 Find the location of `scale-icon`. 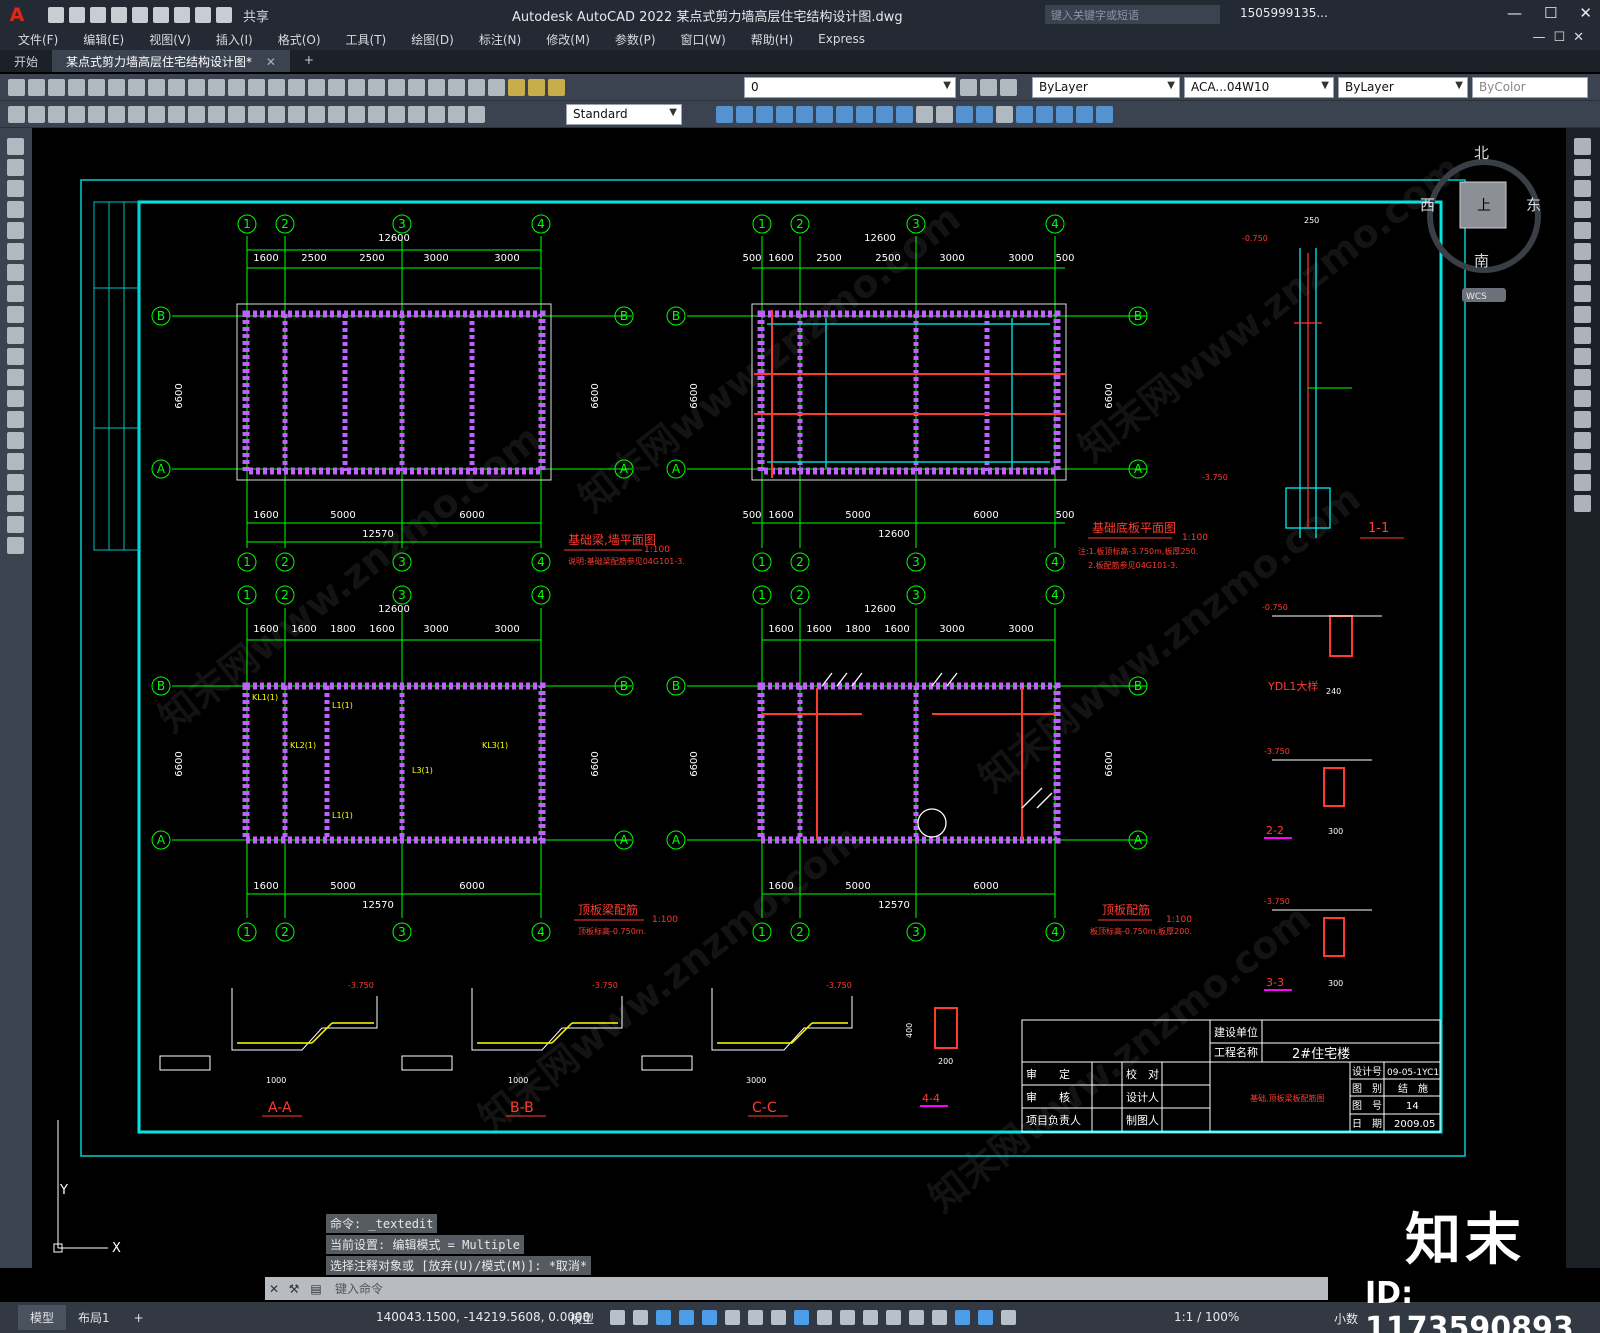

scale-icon is located at coordinates (1582, 293).